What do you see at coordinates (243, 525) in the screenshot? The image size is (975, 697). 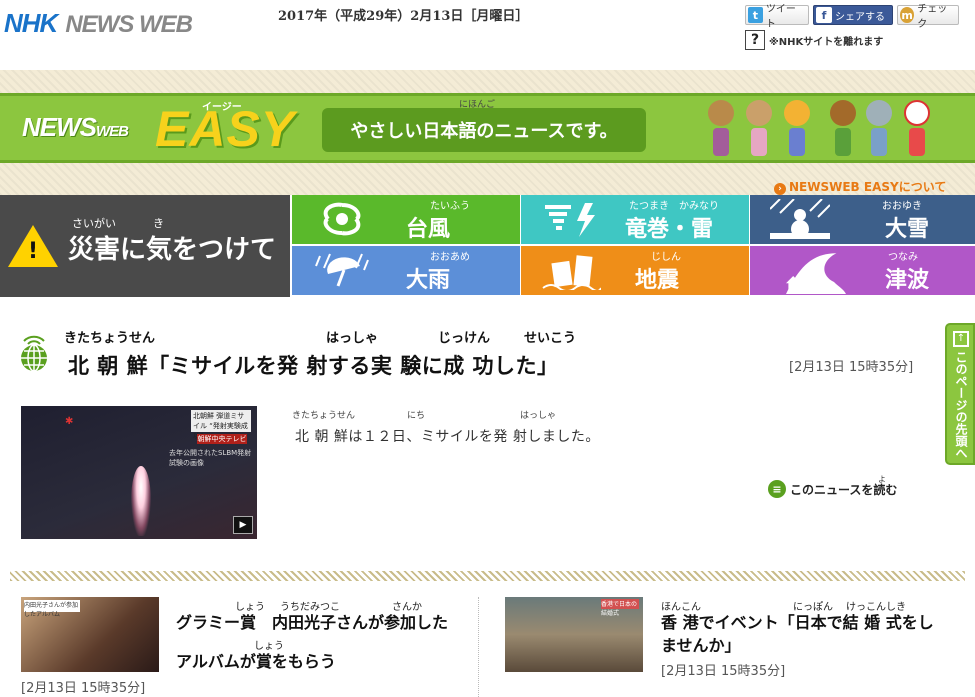 I see `play-icon: ▶` at bounding box center [243, 525].